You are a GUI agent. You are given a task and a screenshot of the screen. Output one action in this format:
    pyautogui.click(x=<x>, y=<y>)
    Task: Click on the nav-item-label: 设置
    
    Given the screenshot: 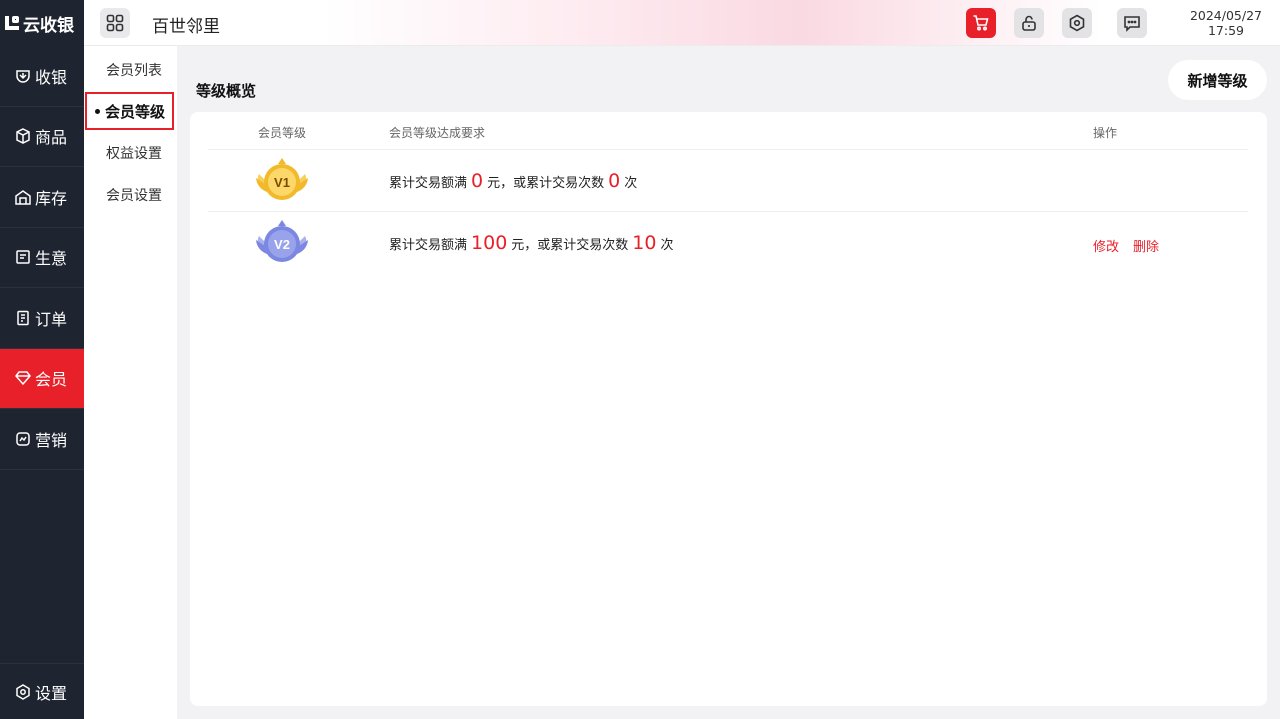 What is the action you would take?
    pyautogui.click(x=51, y=693)
    